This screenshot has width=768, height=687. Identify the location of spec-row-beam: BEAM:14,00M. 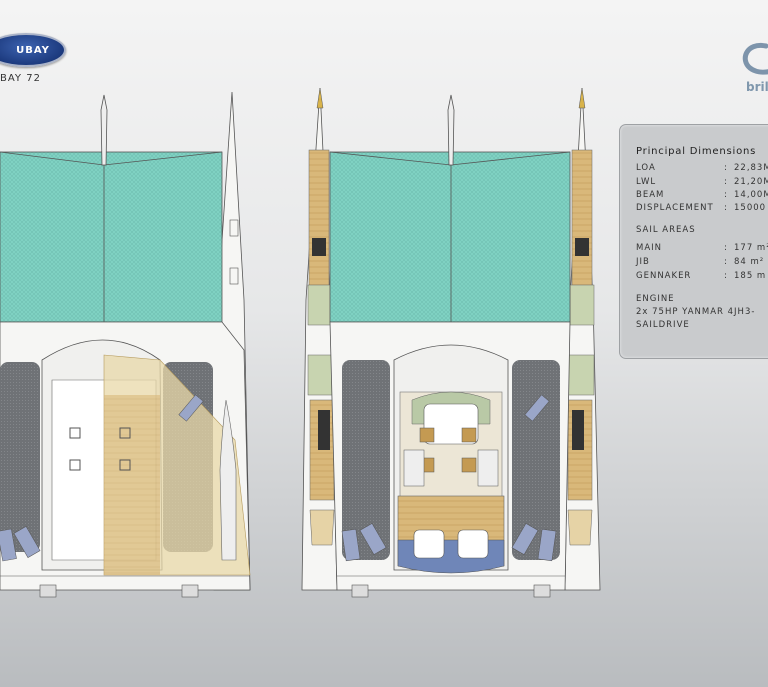
(702, 195).